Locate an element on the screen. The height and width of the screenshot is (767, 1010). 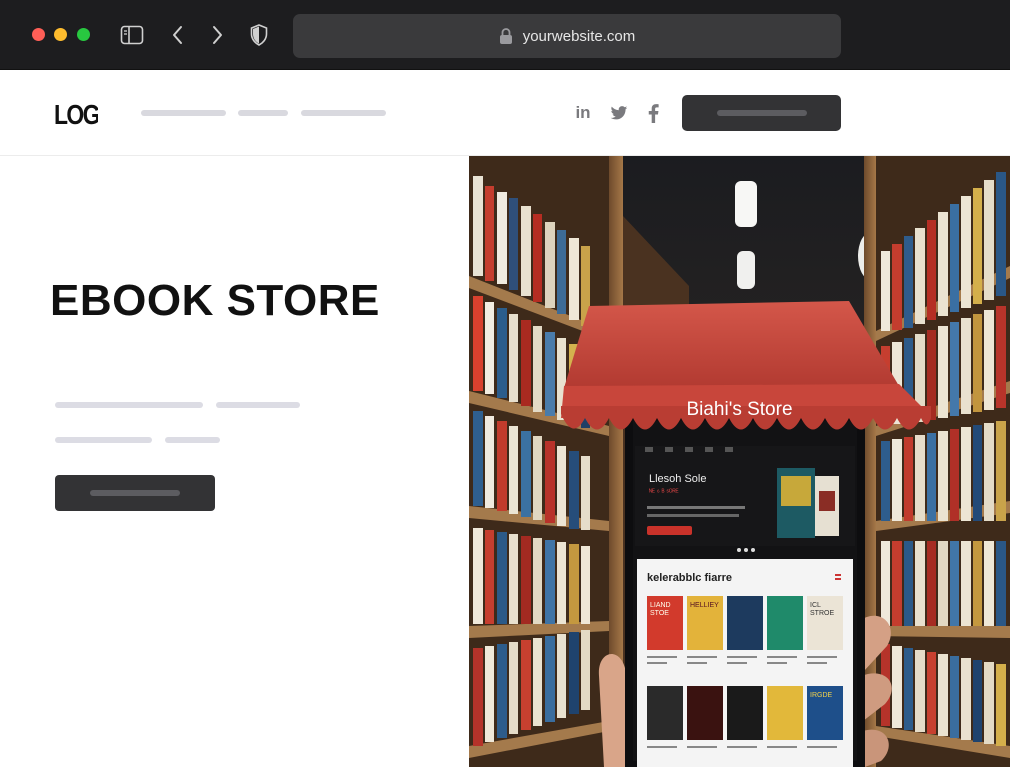
book-cover-title: IRGDE is located at coordinates (821, 695).